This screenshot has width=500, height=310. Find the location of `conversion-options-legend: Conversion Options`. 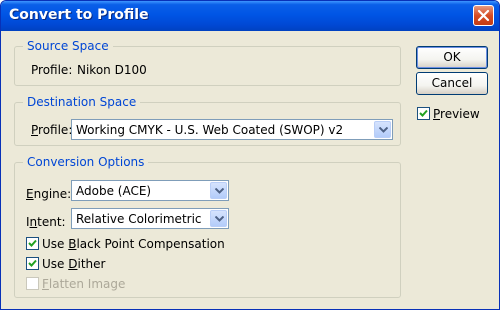

conversion-options-legend: Conversion Options is located at coordinates (86, 162).